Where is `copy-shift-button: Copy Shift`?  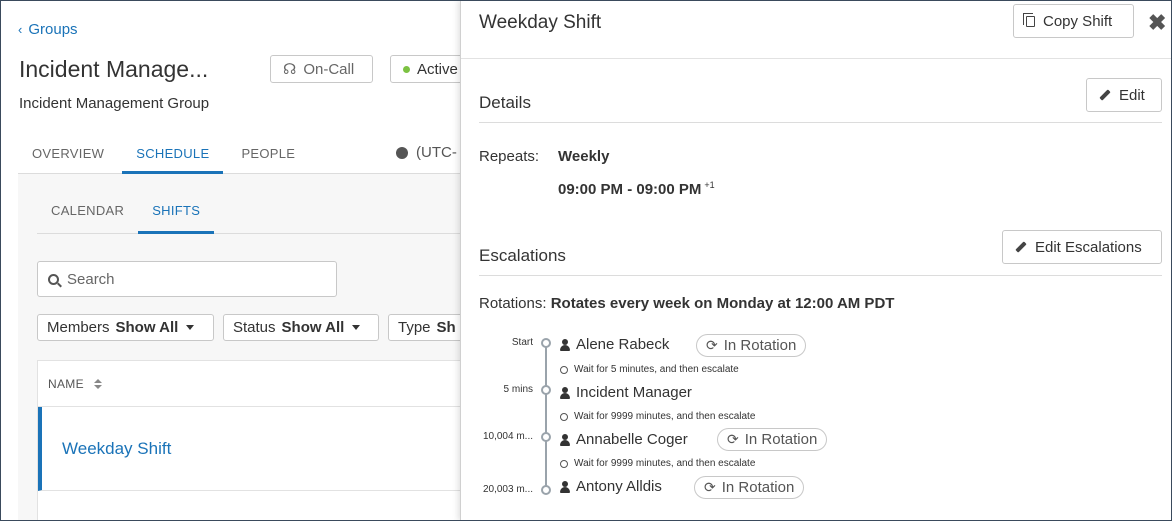 copy-shift-button: Copy Shift is located at coordinates (1073, 21).